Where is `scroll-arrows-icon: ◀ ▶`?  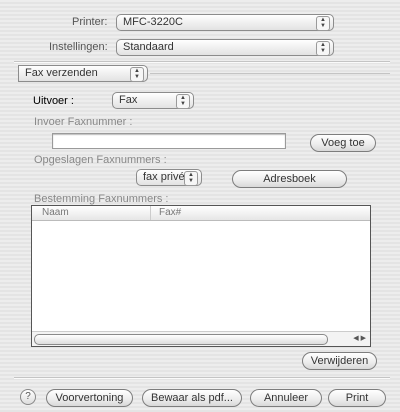 scroll-arrows-icon: ◀ ▶ is located at coordinates (359, 339).